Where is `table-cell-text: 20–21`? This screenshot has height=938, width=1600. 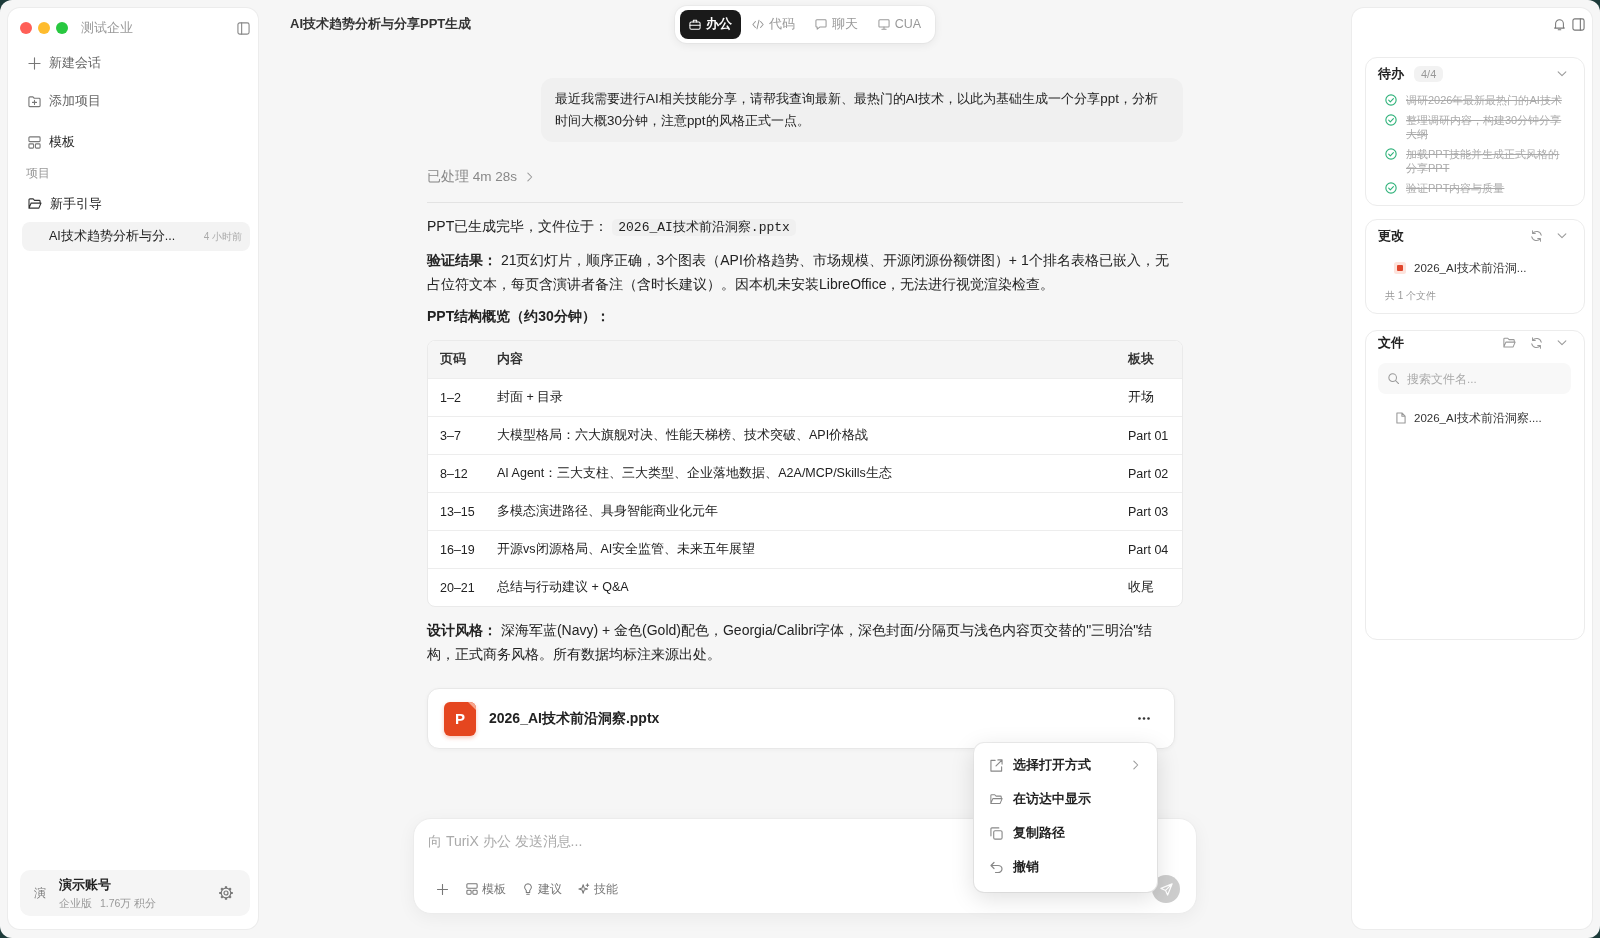 table-cell-text: 20–21 is located at coordinates (457, 587).